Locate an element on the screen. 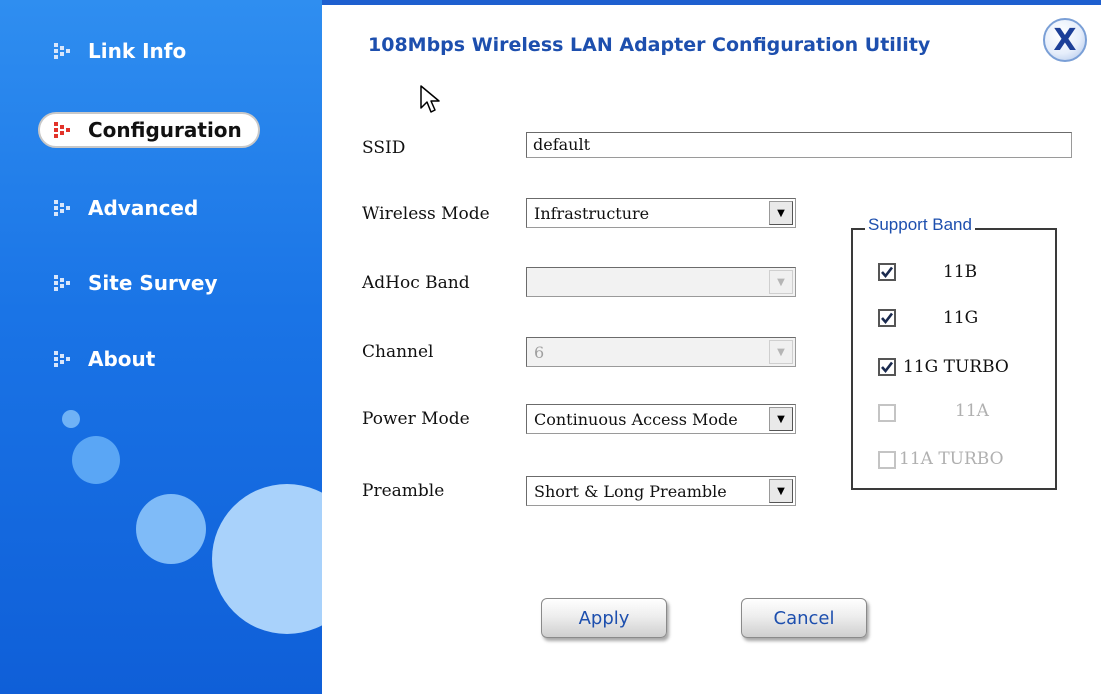  sidebar-item-configuration: Configuration is located at coordinates (149, 130).